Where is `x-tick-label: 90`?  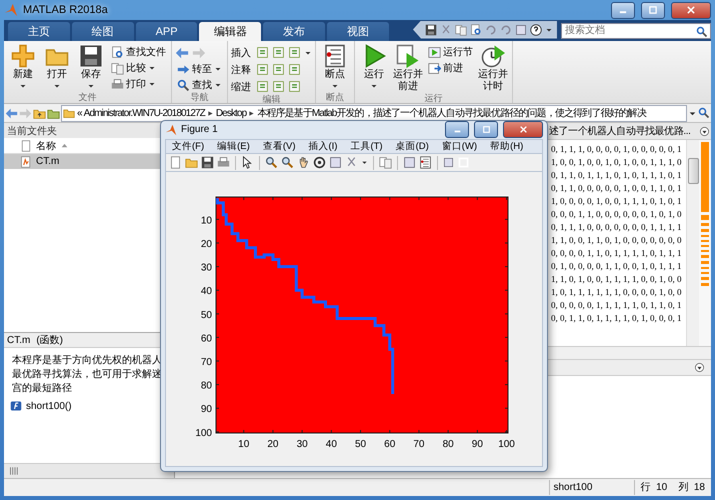 x-tick-label: 90 is located at coordinates (477, 444).